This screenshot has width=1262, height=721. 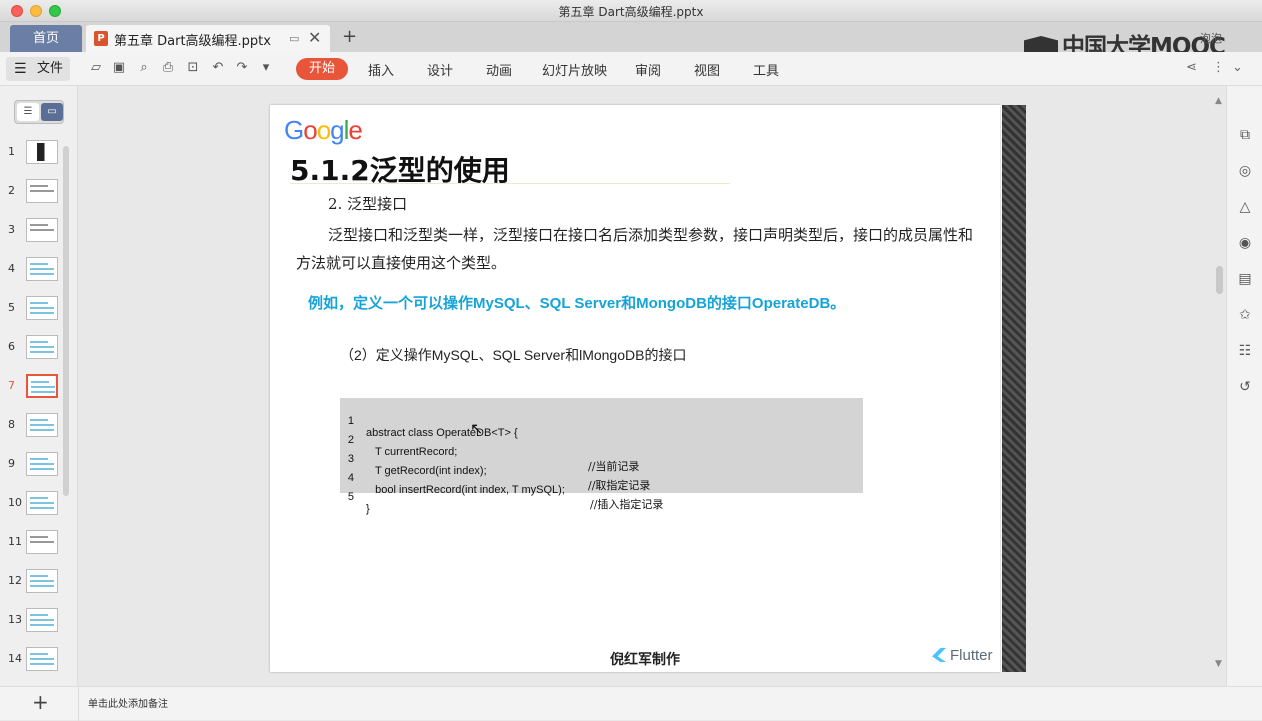 What do you see at coordinates (310, 130) in the screenshot?
I see `logo-letter: o` at bounding box center [310, 130].